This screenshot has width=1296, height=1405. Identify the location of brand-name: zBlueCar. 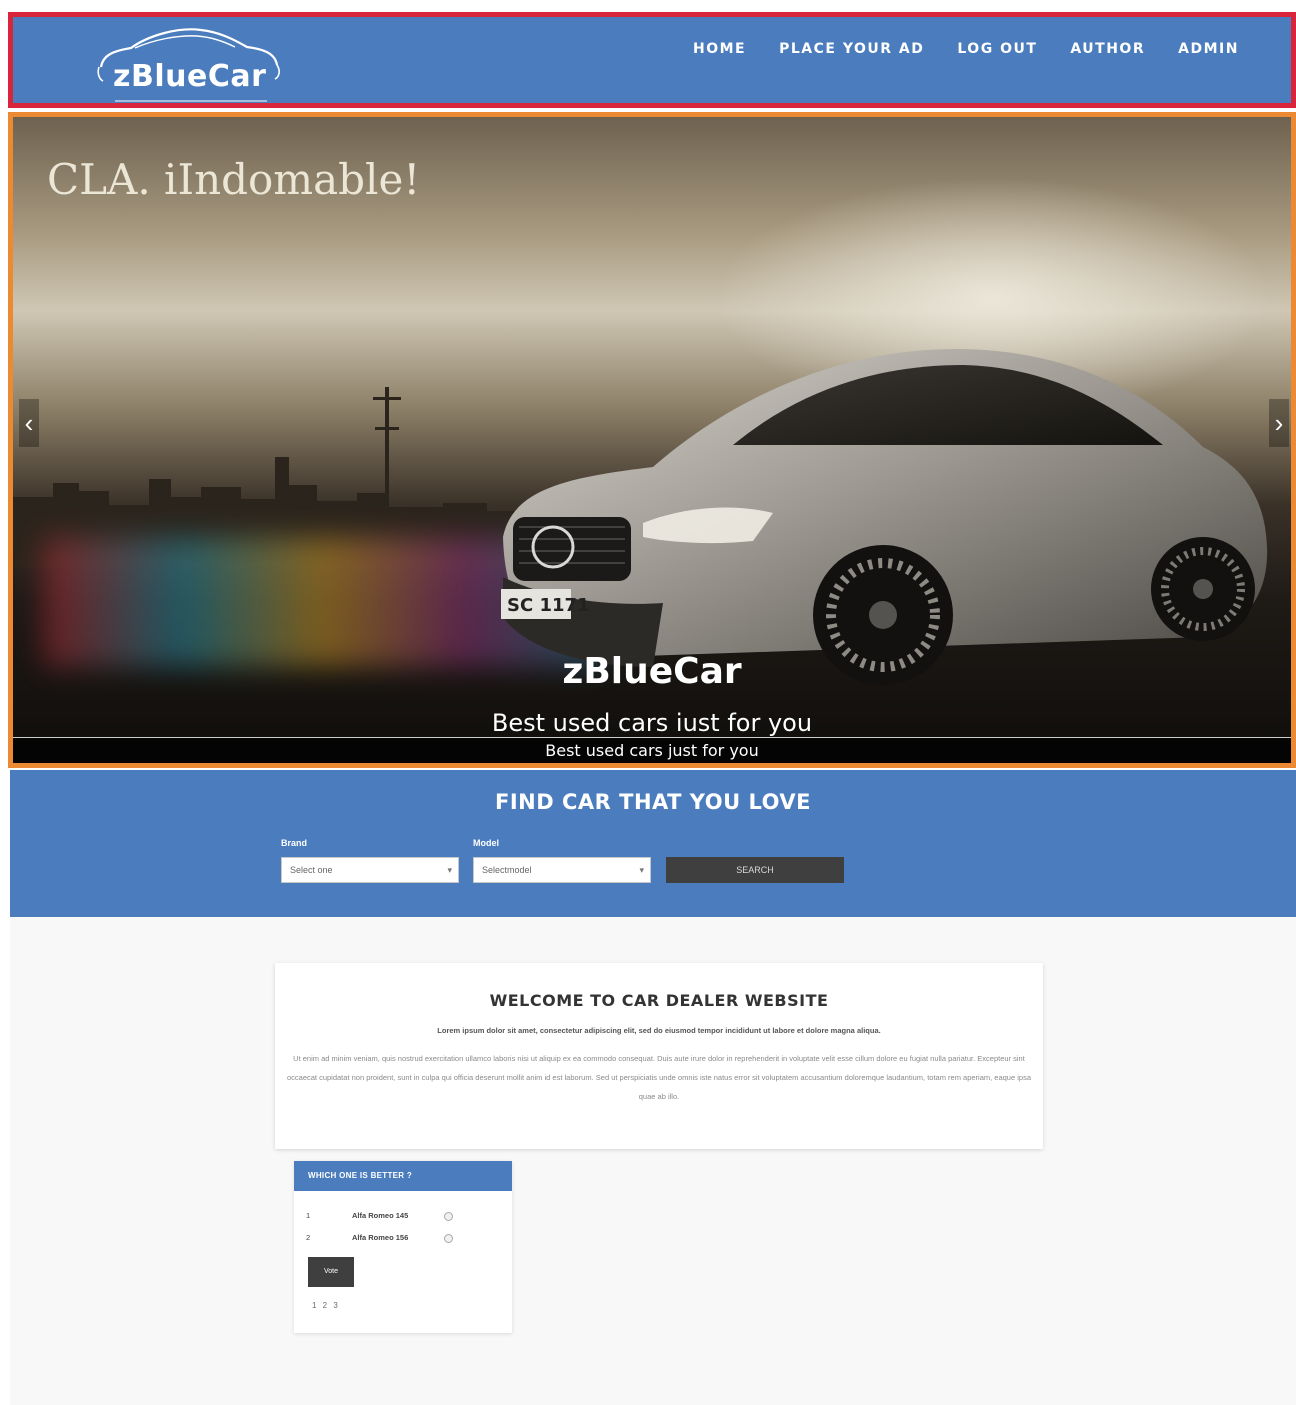
(190, 76).